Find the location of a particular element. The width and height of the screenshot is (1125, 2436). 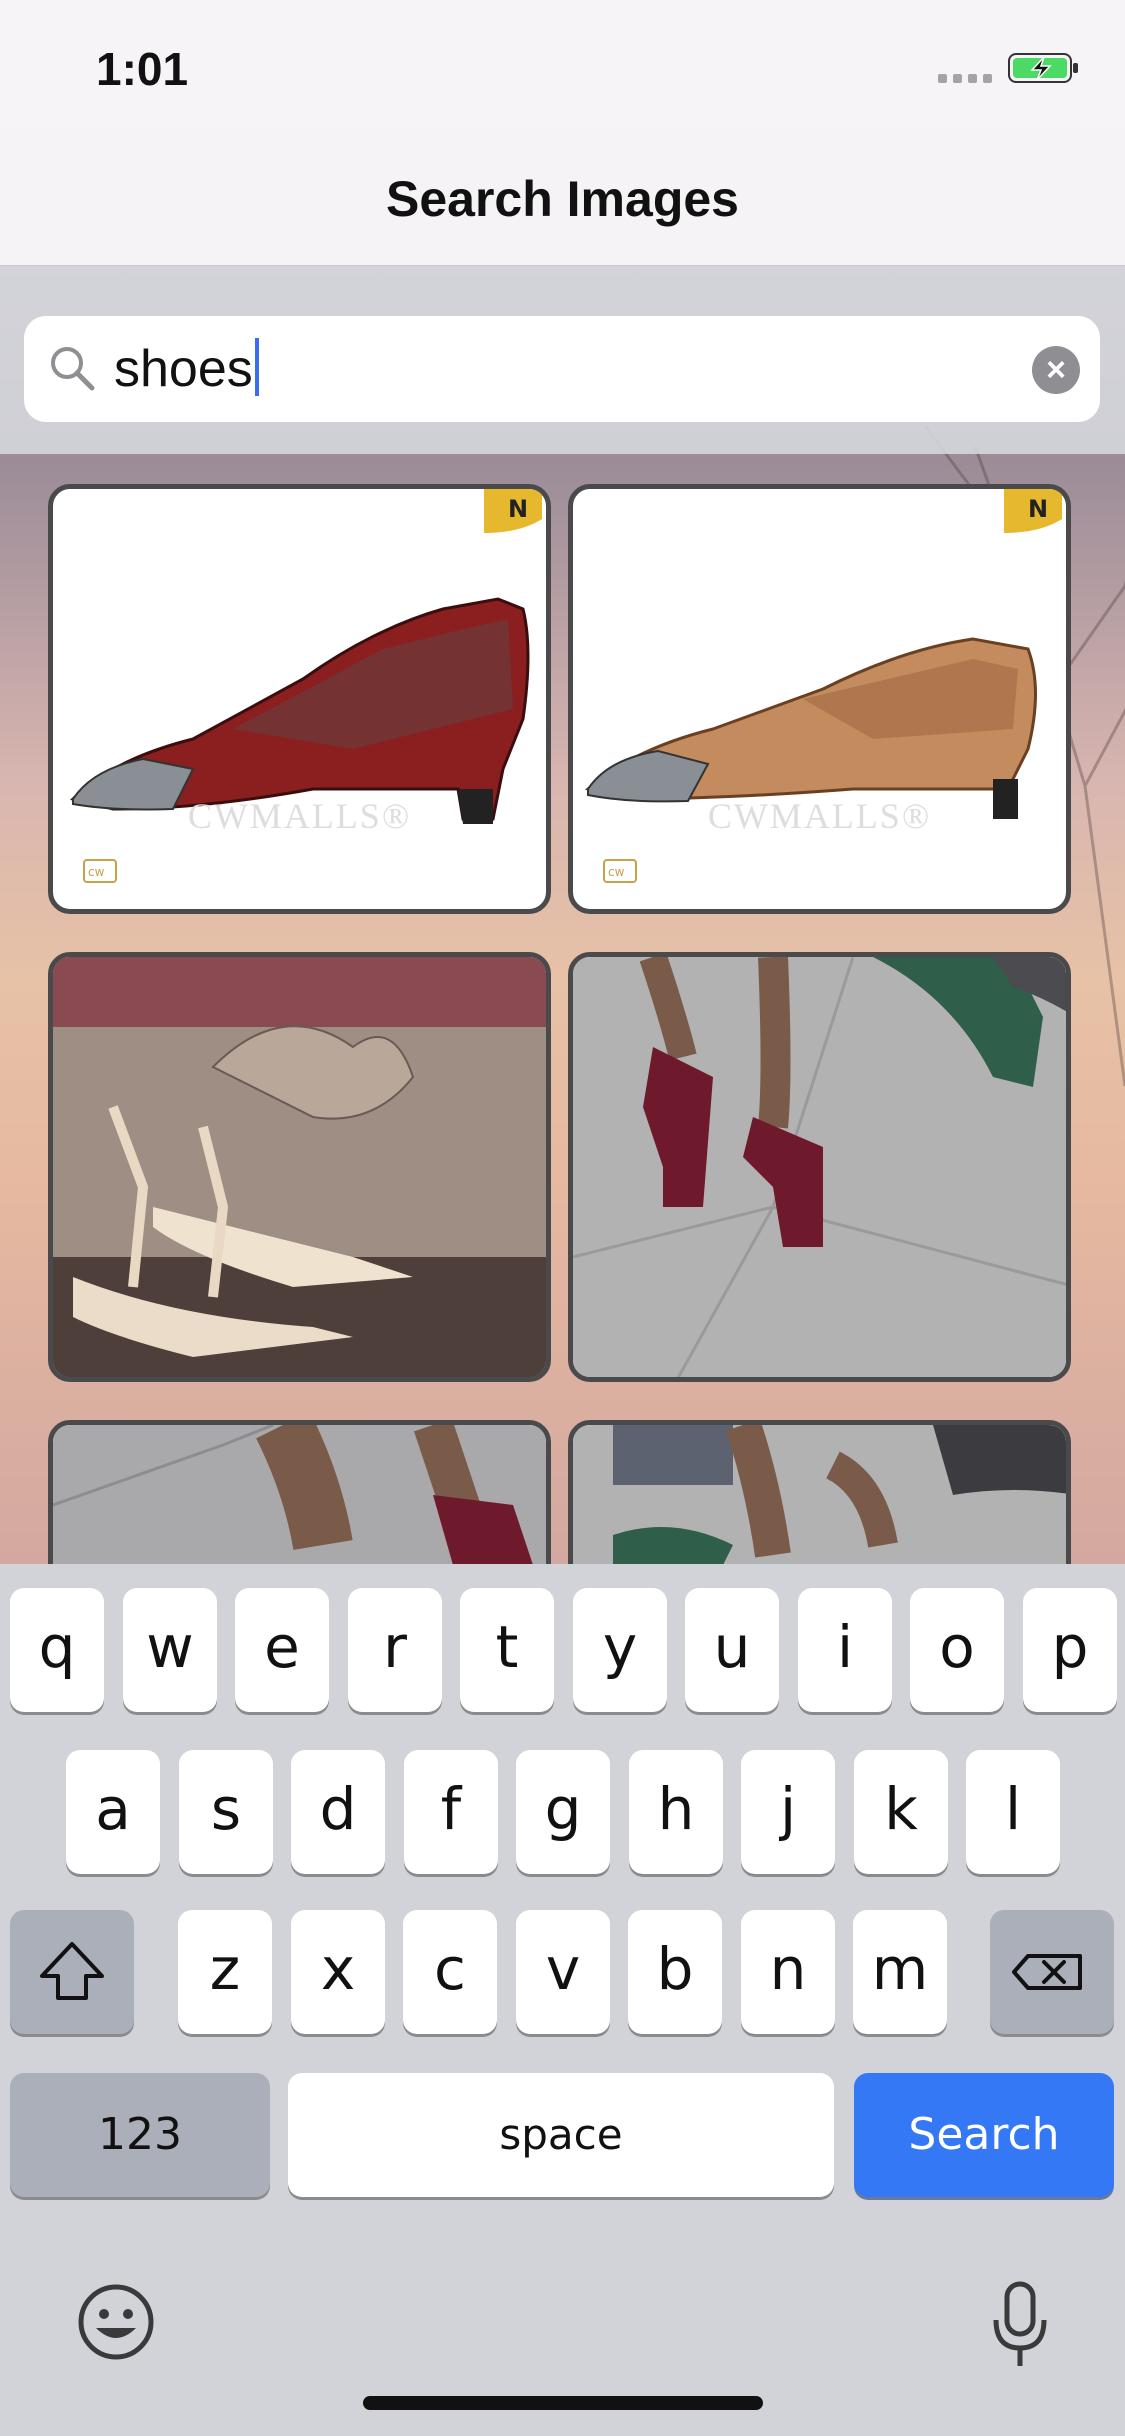

result-image-2: N CWMALLS® cw is located at coordinates (819, 699).